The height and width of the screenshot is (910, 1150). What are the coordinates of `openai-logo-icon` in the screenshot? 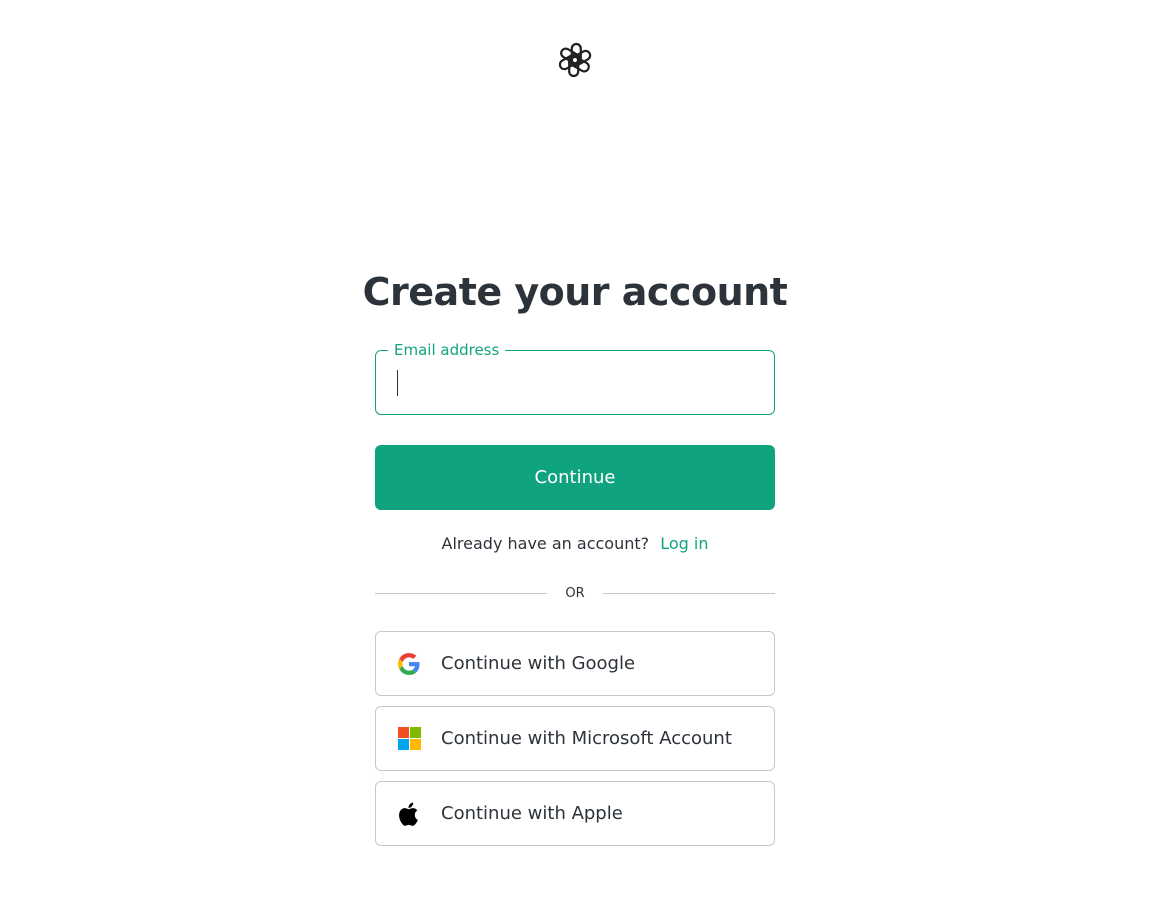 It's located at (575, 60).